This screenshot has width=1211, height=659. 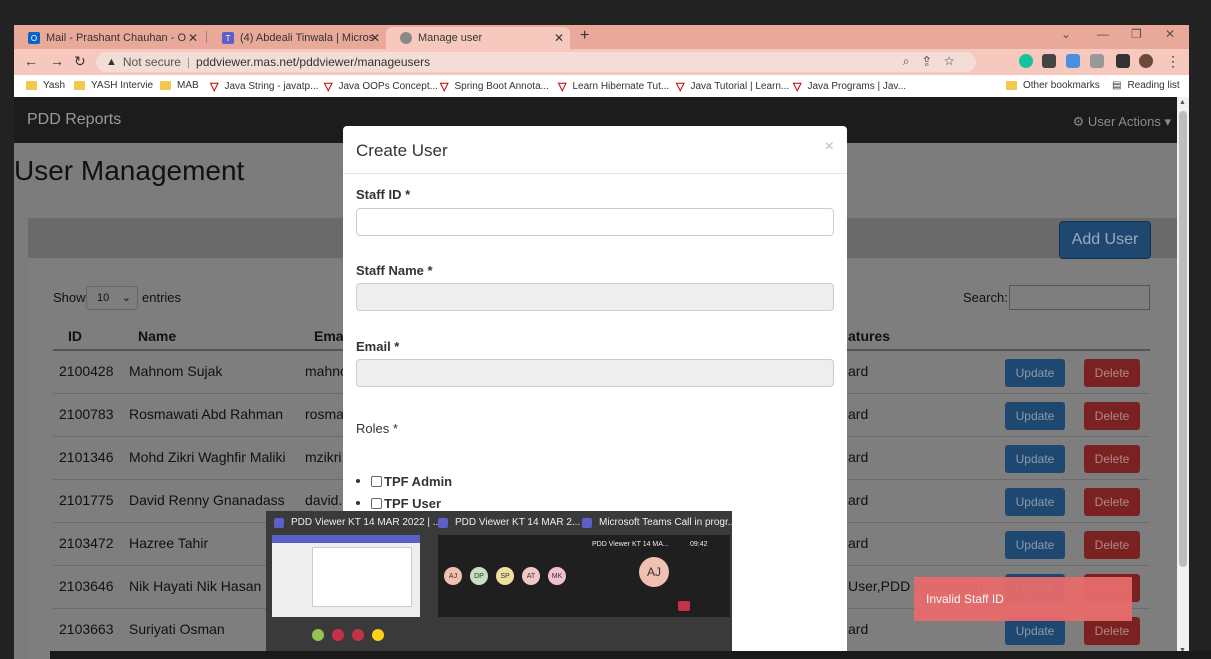 What do you see at coordinates (34, 38) in the screenshot?
I see `outlook-icon: O` at bounding box center [34, 38].